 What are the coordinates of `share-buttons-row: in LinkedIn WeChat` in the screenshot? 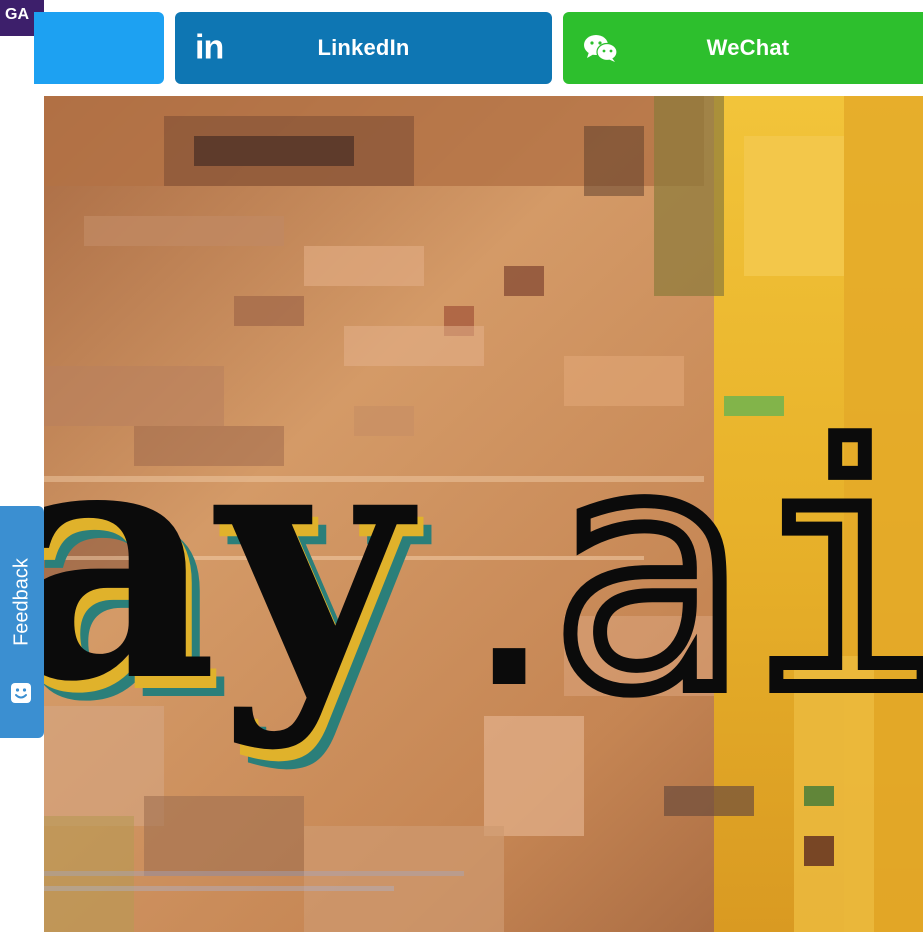 It's located at (478, 48).